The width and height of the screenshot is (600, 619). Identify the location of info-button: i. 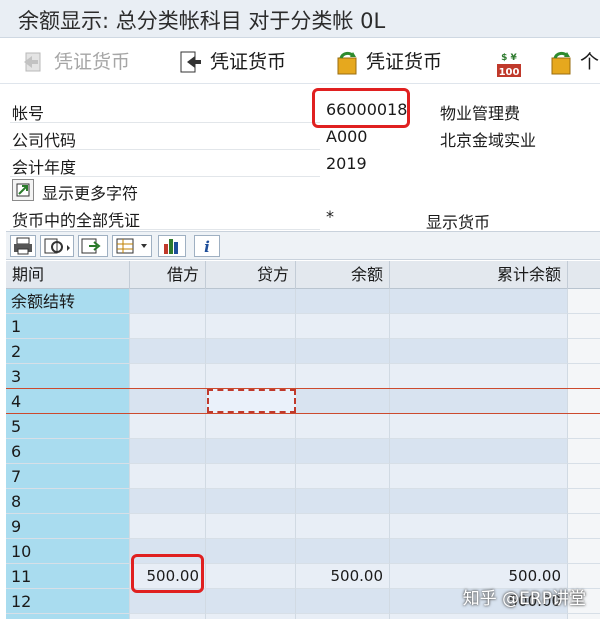
(207, 246).